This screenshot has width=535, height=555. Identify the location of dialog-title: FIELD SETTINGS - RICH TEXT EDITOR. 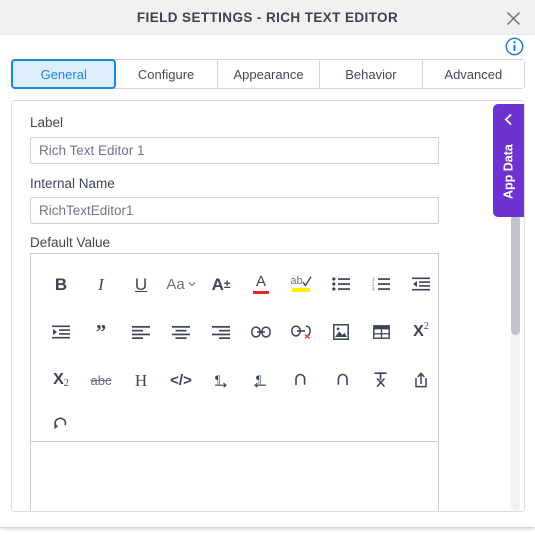
(267, 17).